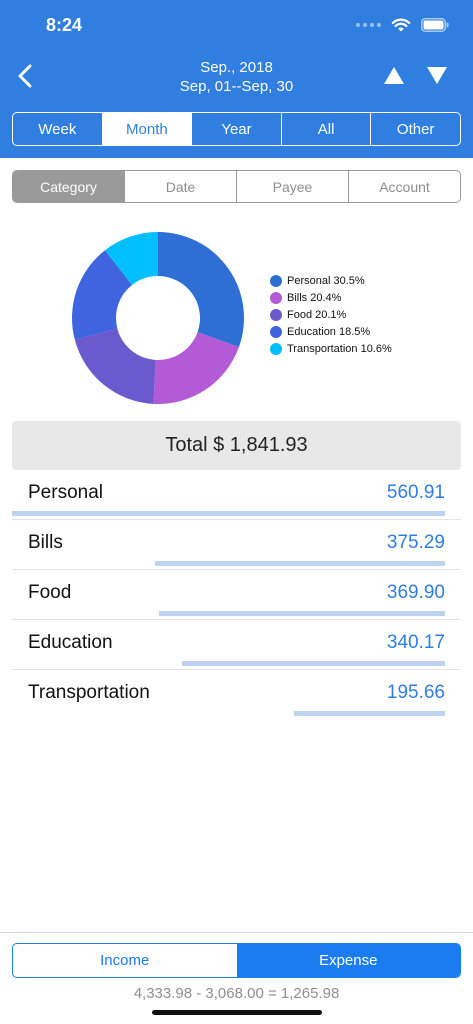  Describe the element at coordinates (89, 692) in the screenshot. I see `category-name: Transportation` at that location.